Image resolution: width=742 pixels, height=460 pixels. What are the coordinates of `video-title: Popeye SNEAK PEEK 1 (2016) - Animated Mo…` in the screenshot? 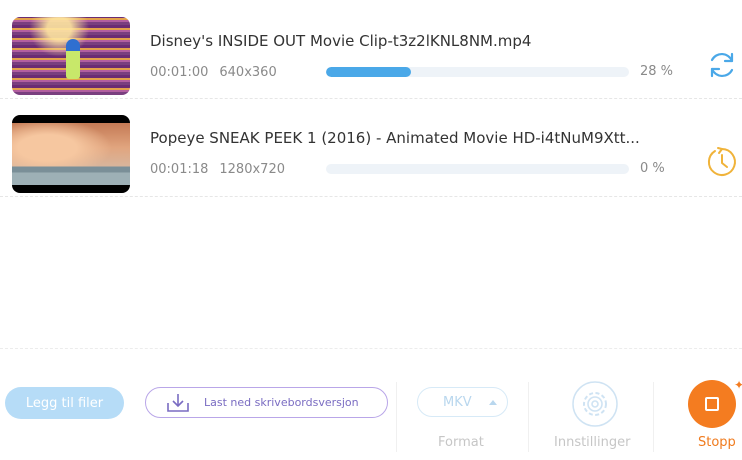 It's located at (395, 138).